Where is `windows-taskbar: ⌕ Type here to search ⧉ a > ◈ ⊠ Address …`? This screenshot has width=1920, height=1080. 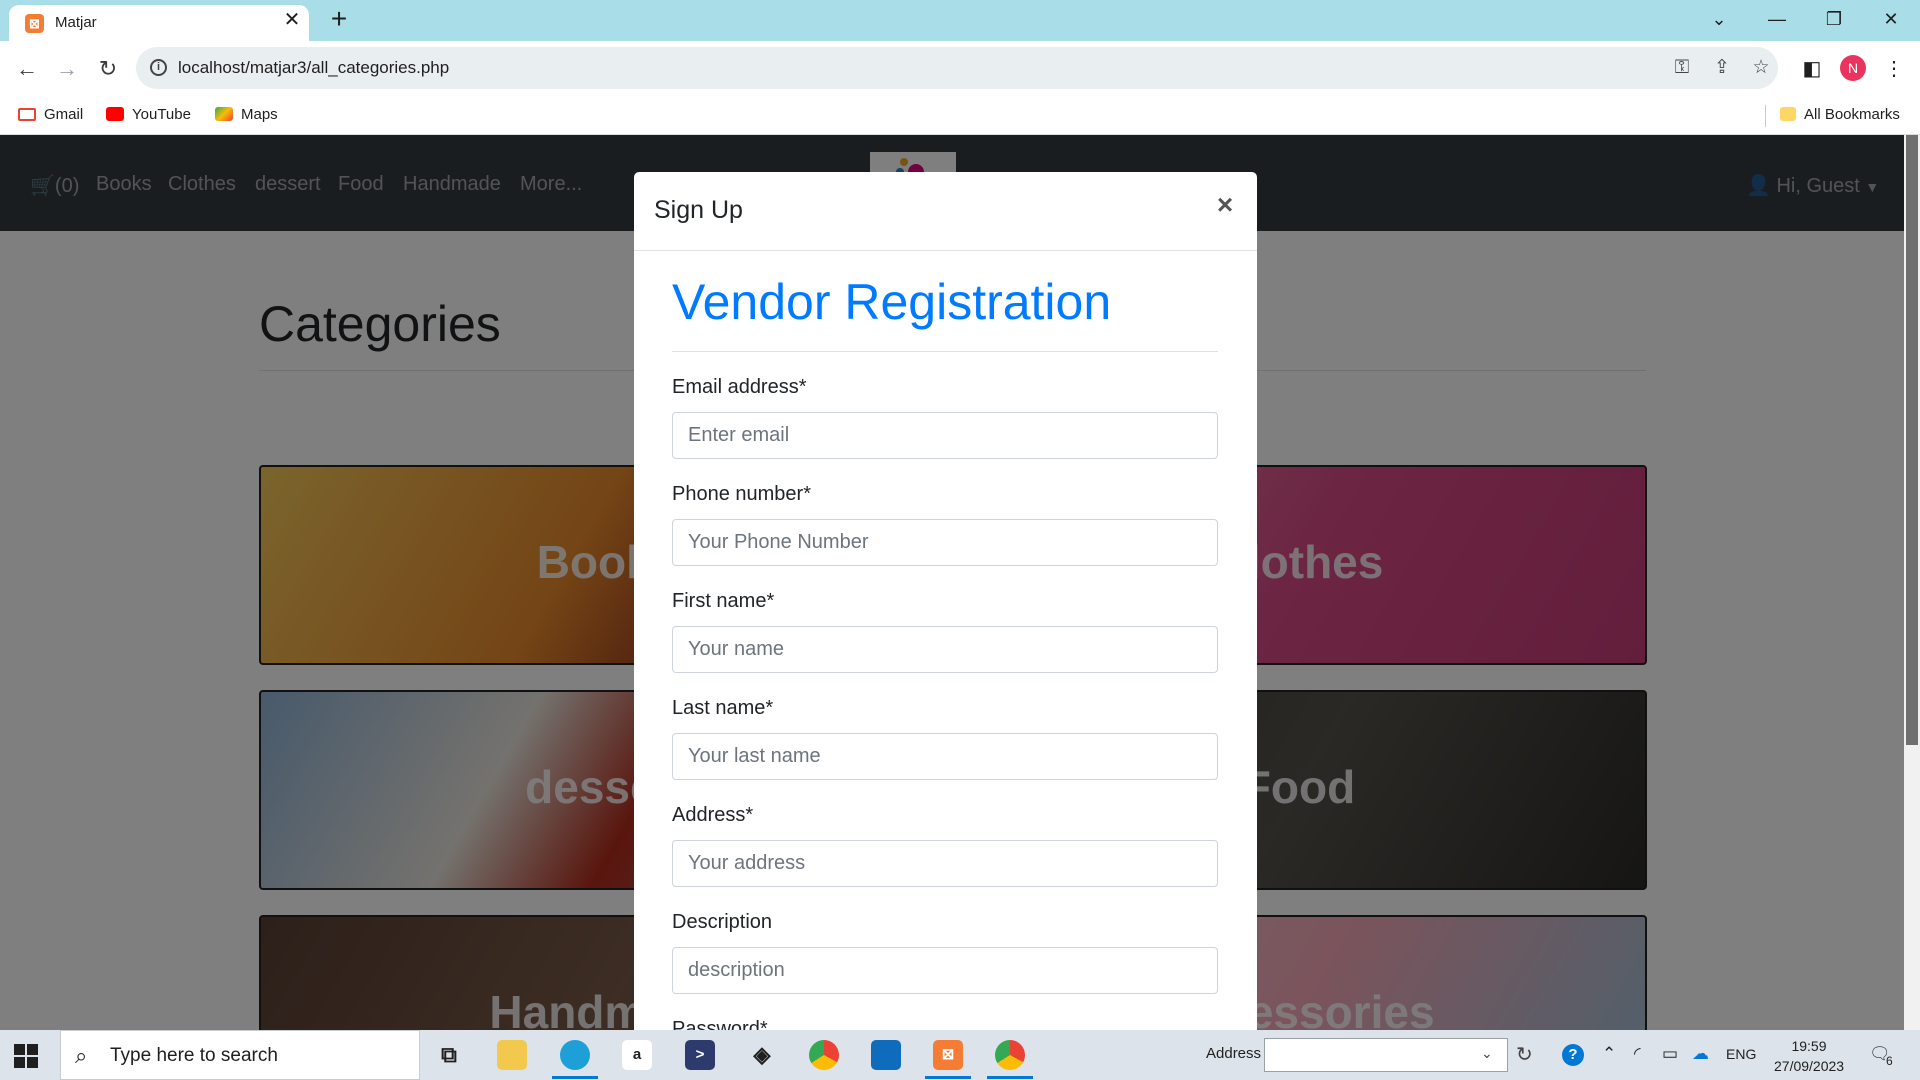 windows-taskbar: ⌕ Type here to search ⧉ a > ◈ ⊠ Address … is located at coordinates (960, 1055).